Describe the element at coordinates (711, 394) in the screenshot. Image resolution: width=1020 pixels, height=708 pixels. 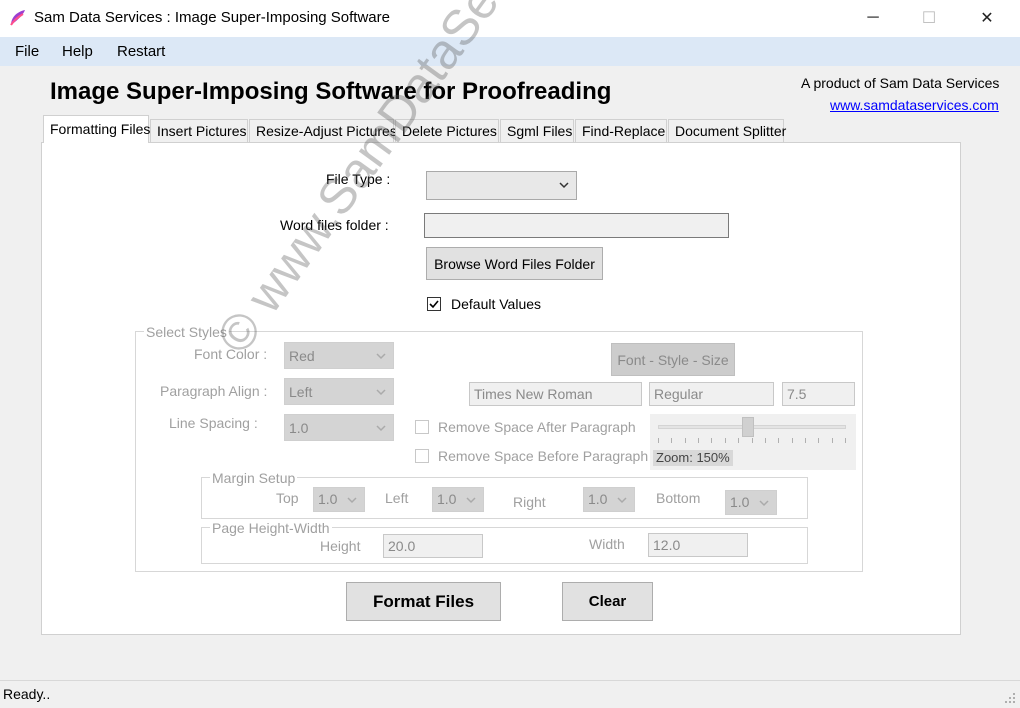
I see `font-style-field` at that location.